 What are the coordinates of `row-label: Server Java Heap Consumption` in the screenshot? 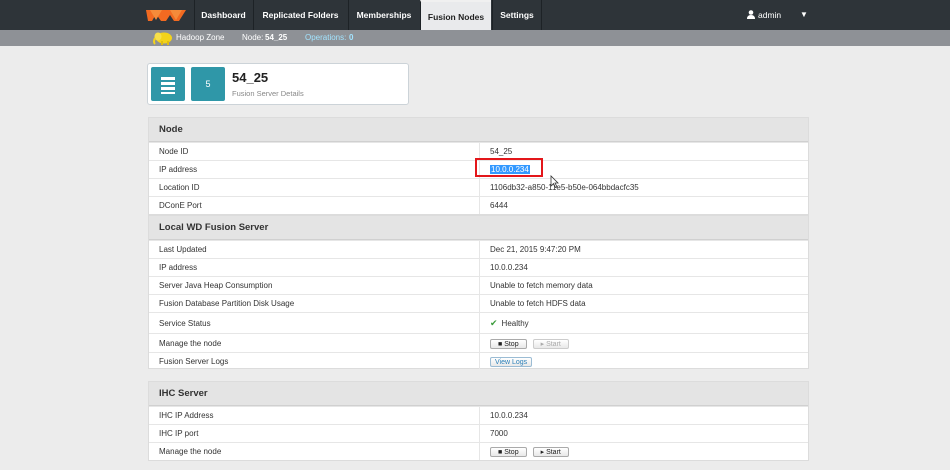 It's located at (216, 285).